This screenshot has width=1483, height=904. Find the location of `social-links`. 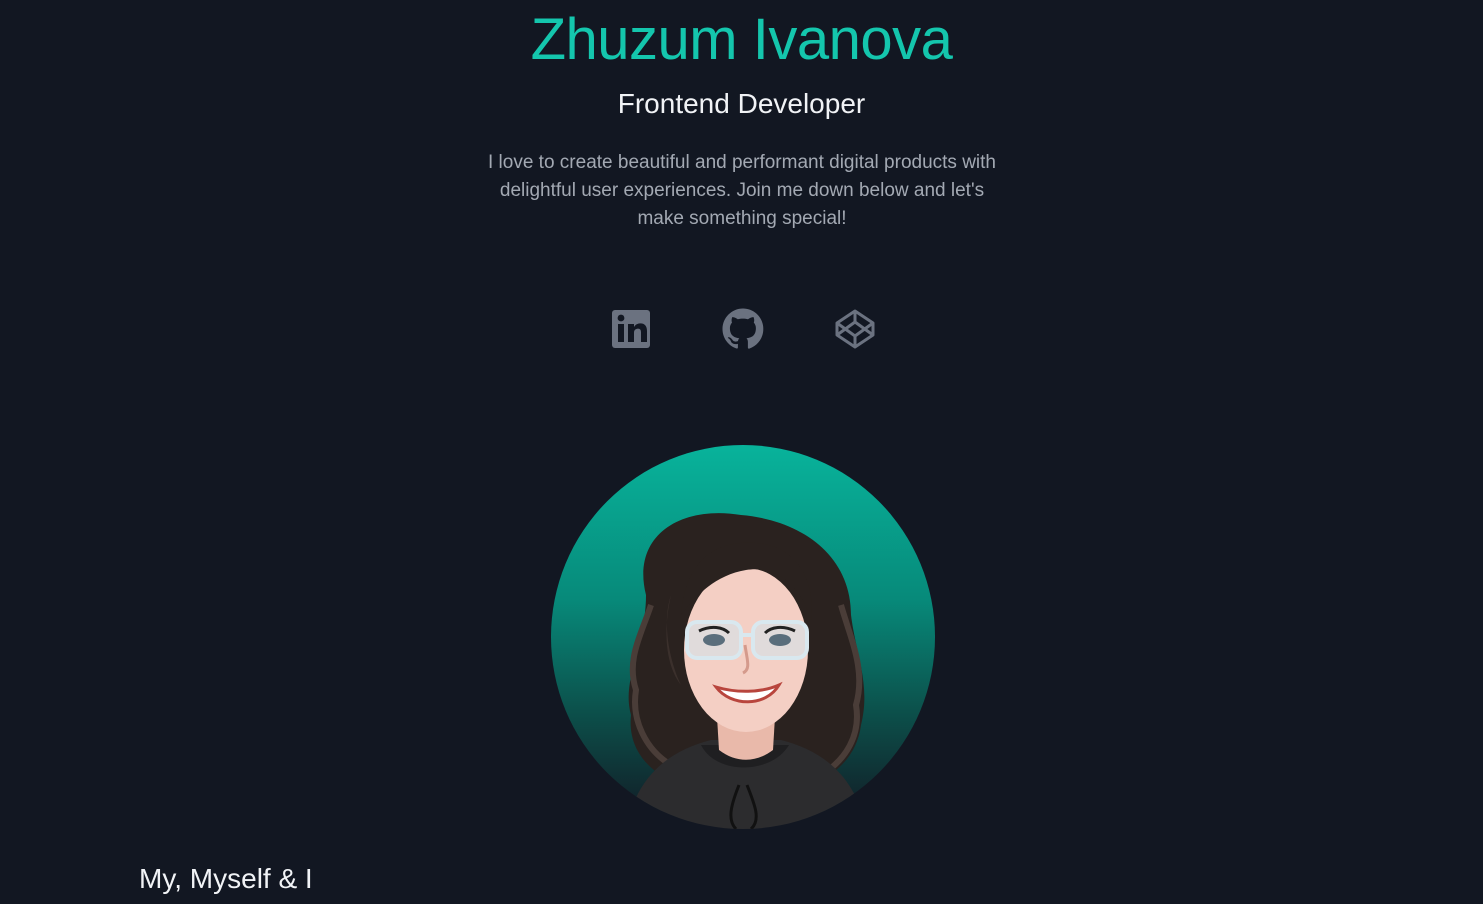

social-links is located at coordinates (741, 329).